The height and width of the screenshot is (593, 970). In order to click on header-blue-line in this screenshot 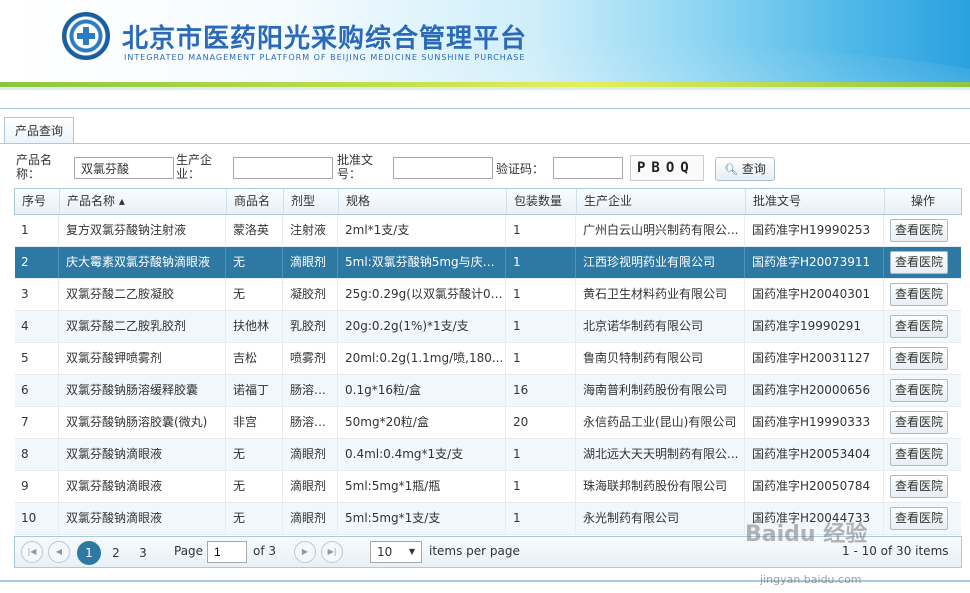, I will do `click(485, 88)`.